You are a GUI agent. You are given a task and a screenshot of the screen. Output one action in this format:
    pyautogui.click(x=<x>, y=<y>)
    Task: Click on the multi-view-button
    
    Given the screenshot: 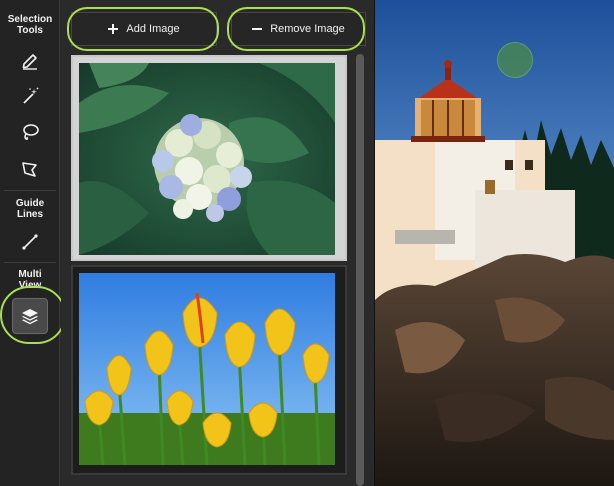 What is the action you would take?
    pyautogui.click(x=30, y=316)
    